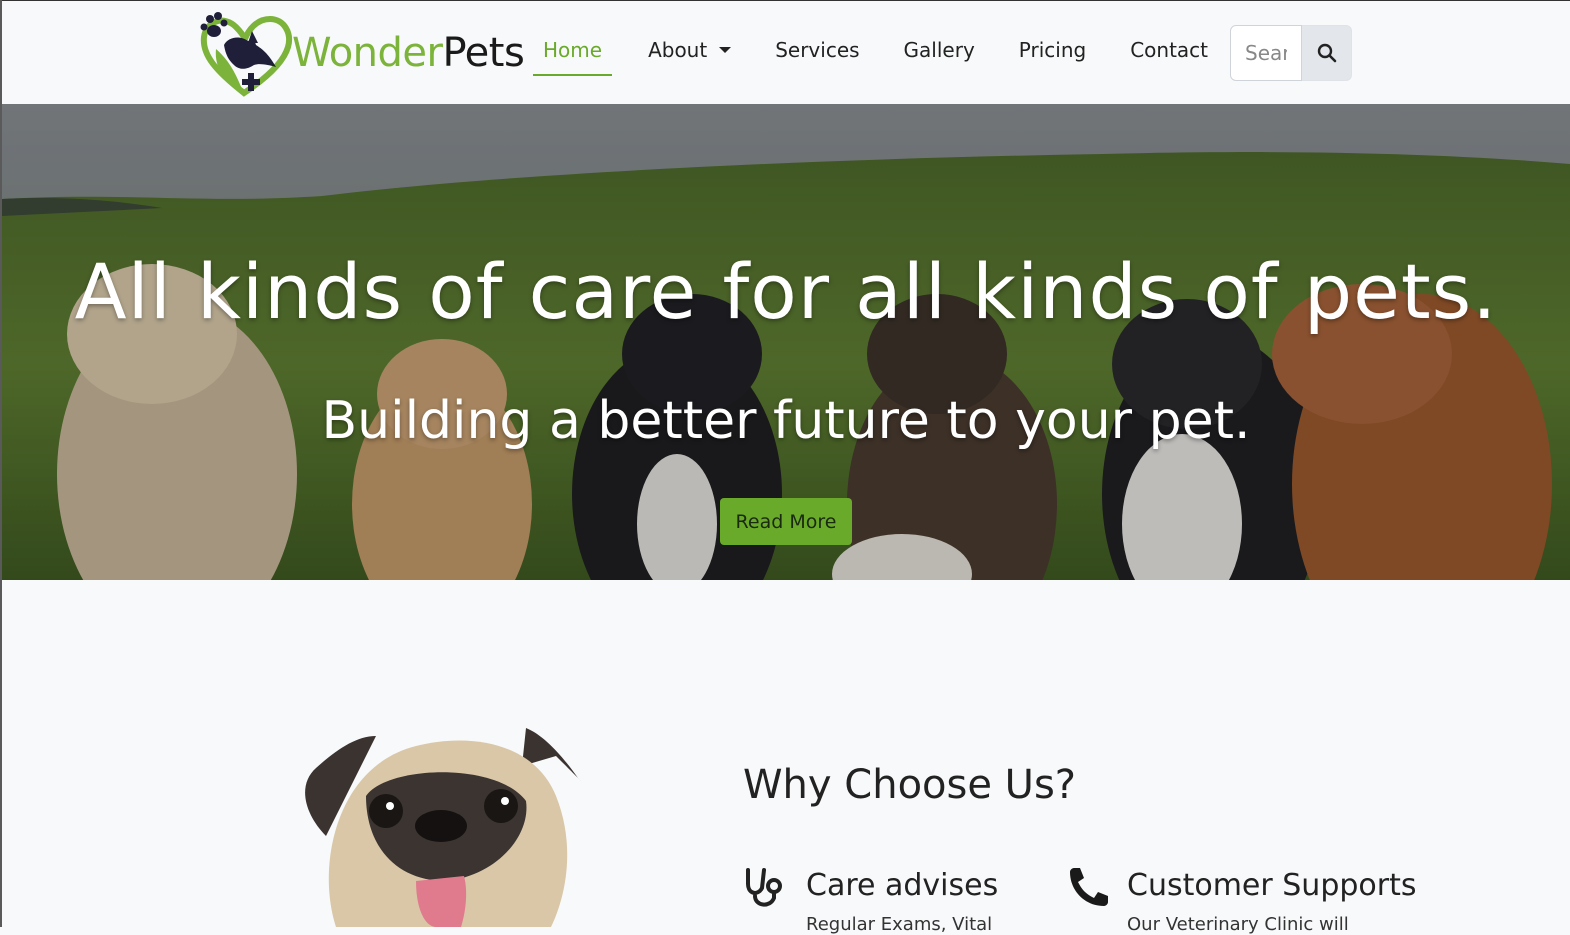  I want to click on search-input, so click(1266, 53).